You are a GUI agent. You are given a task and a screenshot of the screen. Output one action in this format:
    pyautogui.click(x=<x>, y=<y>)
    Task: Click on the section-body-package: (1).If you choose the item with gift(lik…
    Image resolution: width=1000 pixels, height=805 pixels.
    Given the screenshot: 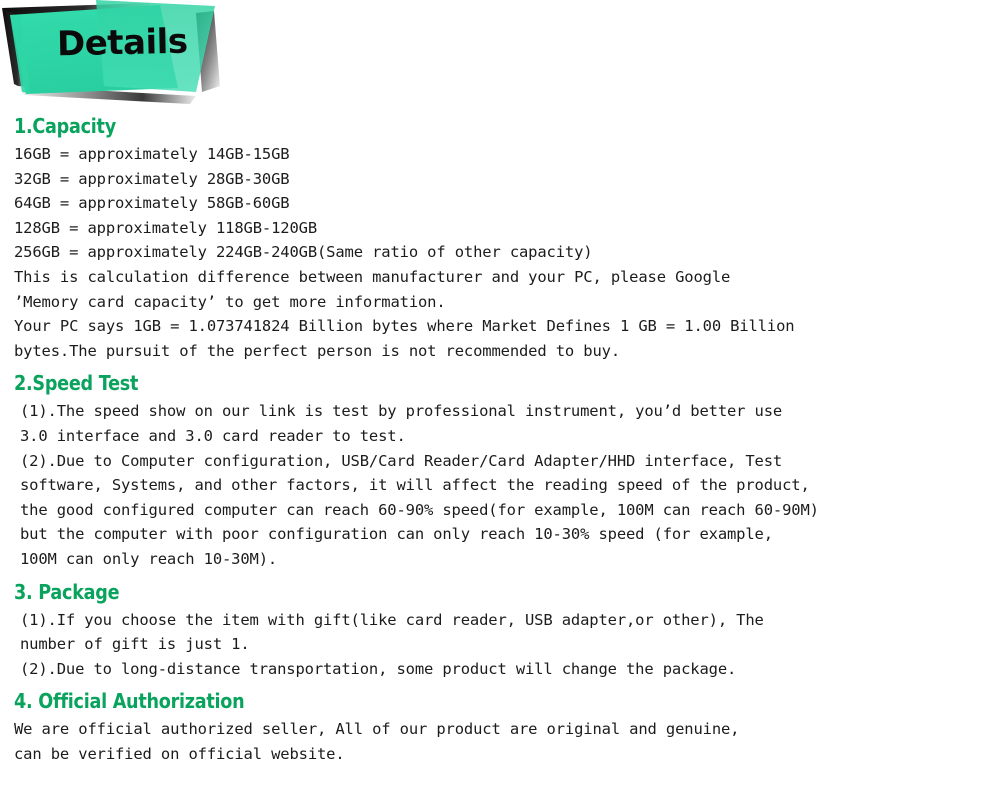 What is the action you would take?
    pyautogui.click(x=392, y=644)
    